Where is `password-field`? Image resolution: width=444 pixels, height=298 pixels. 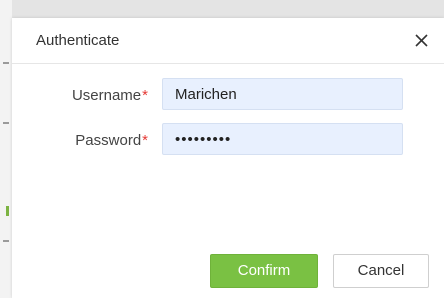
password-field is located at coordinates (282, 139).